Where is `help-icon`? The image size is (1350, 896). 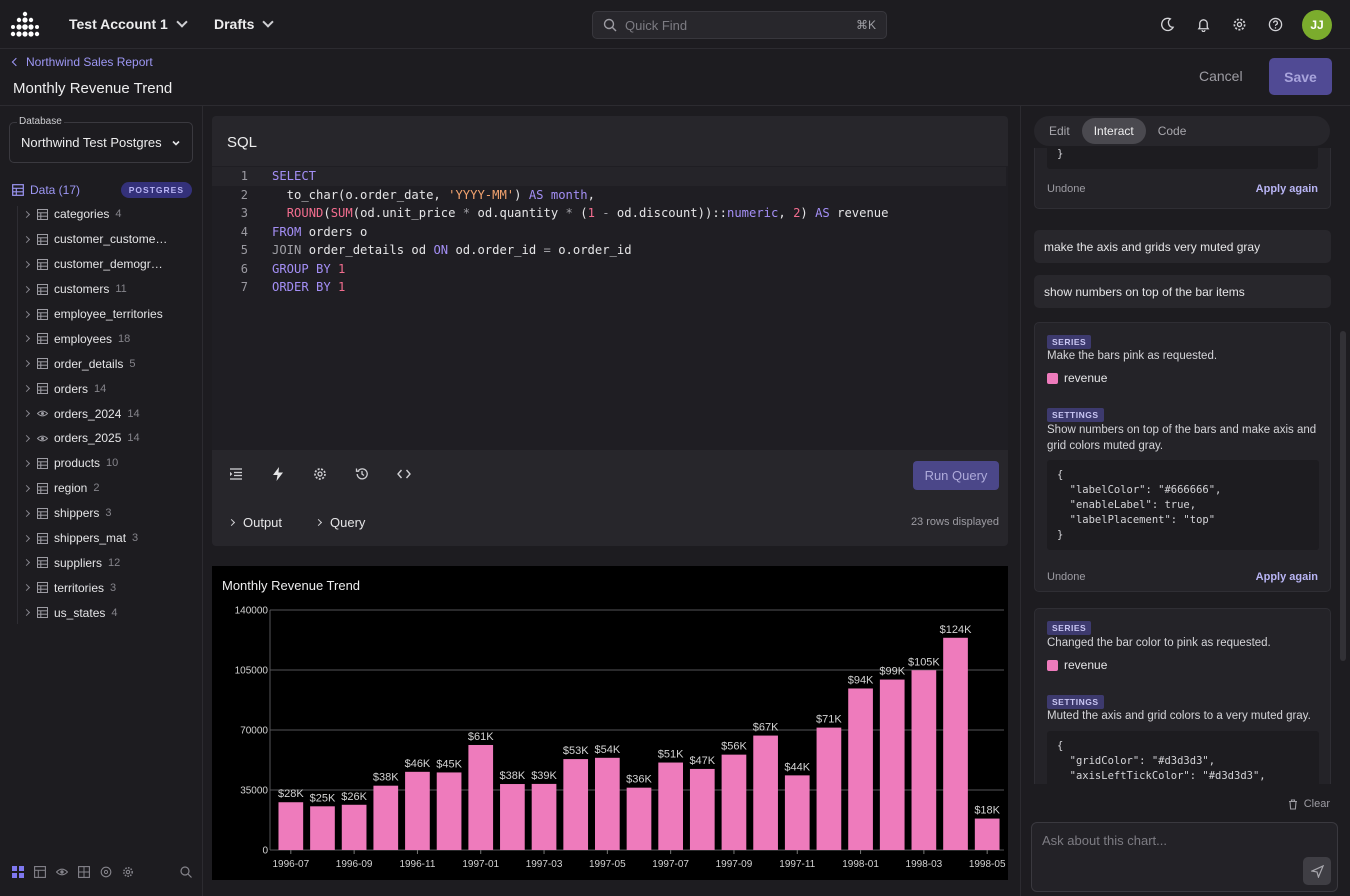 help-icon is located at coordinates (1275, 24).